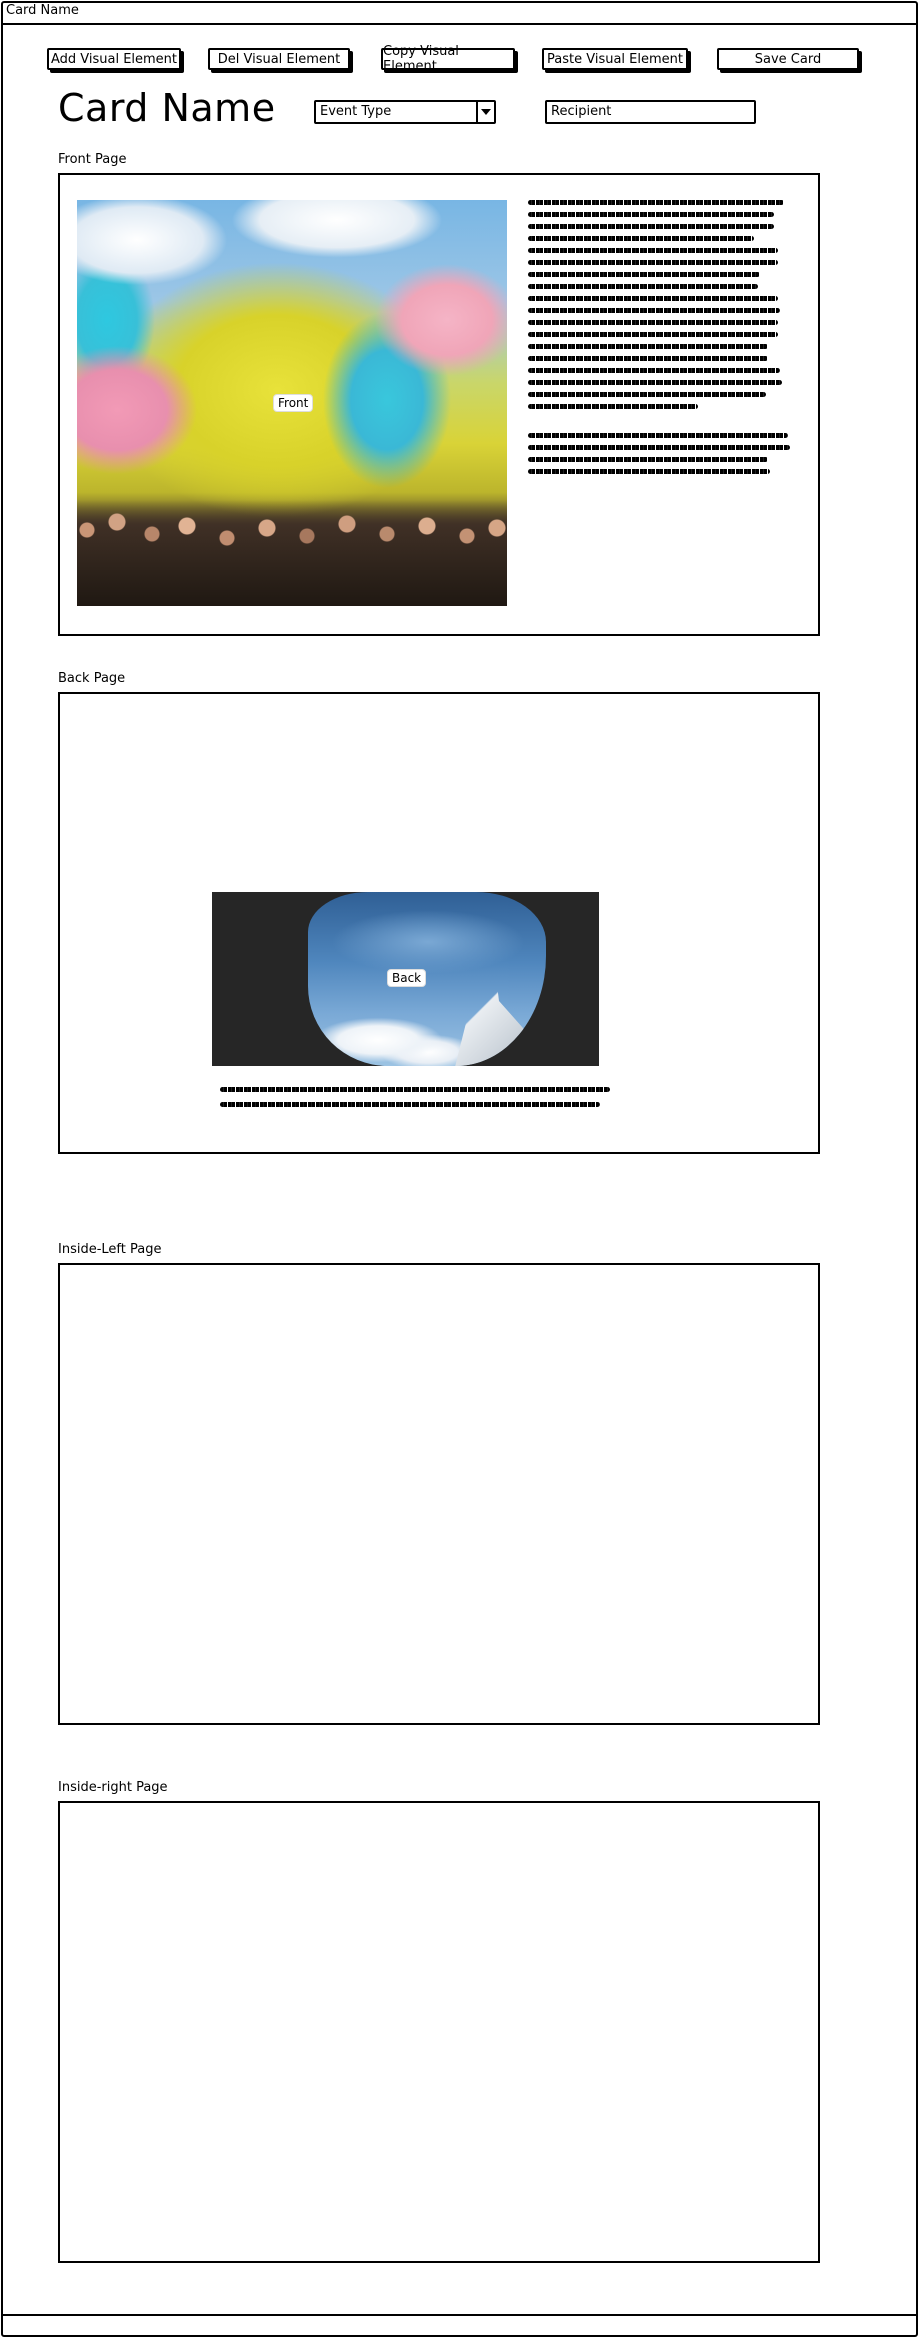 The height and width of the screenshot is (2340, 921). What do you see at coordinates (448, 59) in the screenshot?
I see `copy-visual-element-button: Copy Visual Element` at bounding box center [448, 59].